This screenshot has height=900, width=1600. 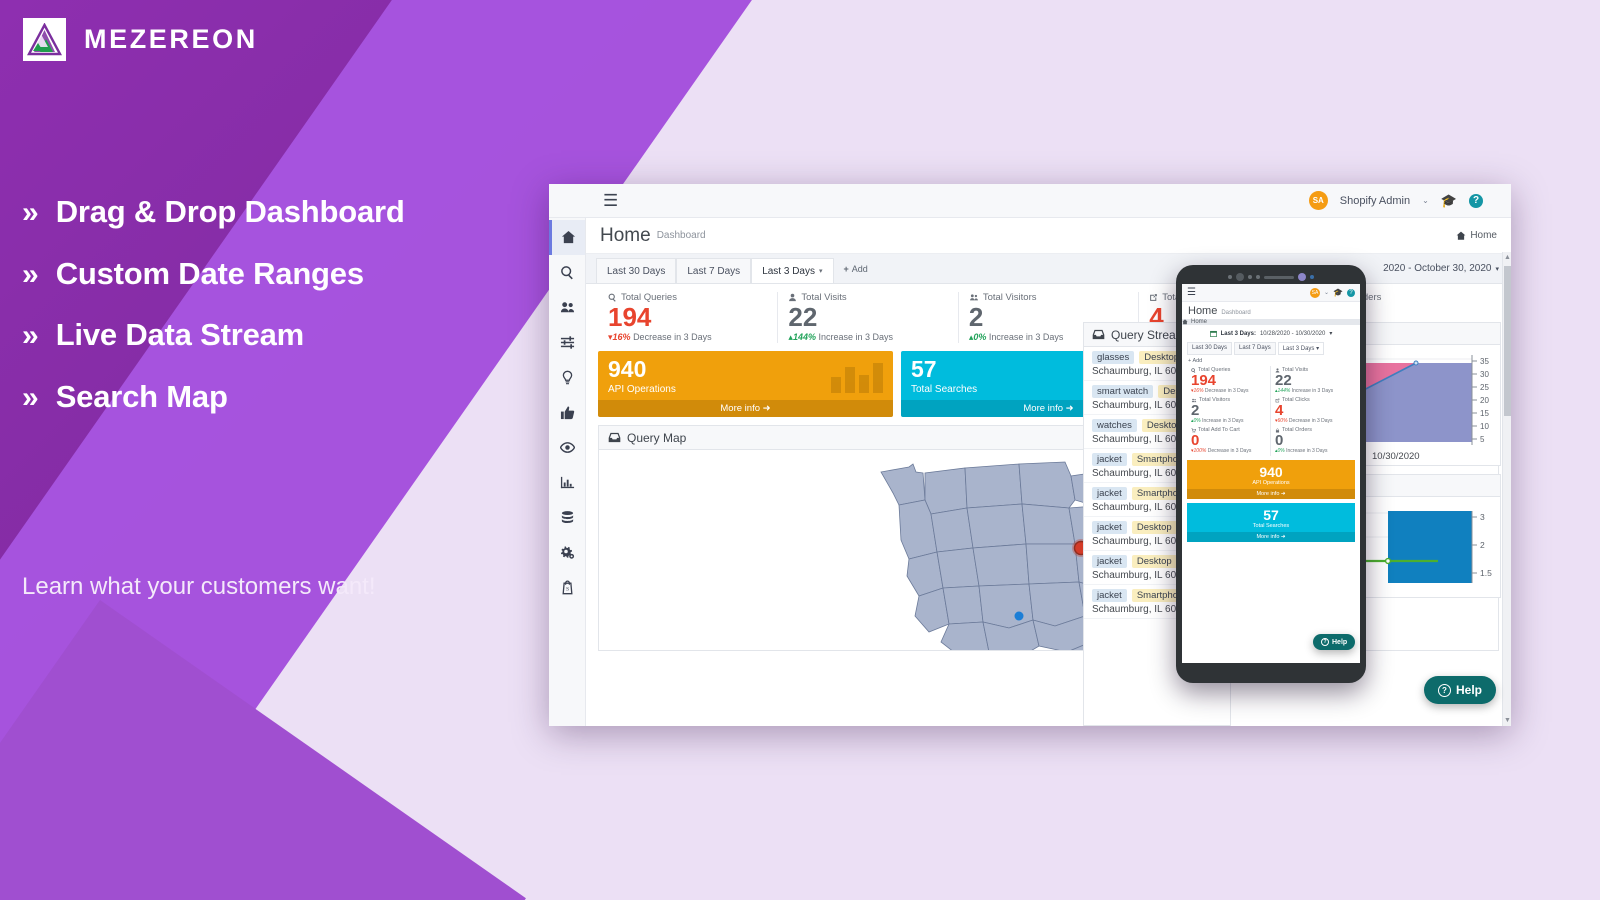 I want to click on phone-kpi-total-clicks: Total Clicks 4 ▾60% Decrease in 3 Days, so click(x=1313, y=411).